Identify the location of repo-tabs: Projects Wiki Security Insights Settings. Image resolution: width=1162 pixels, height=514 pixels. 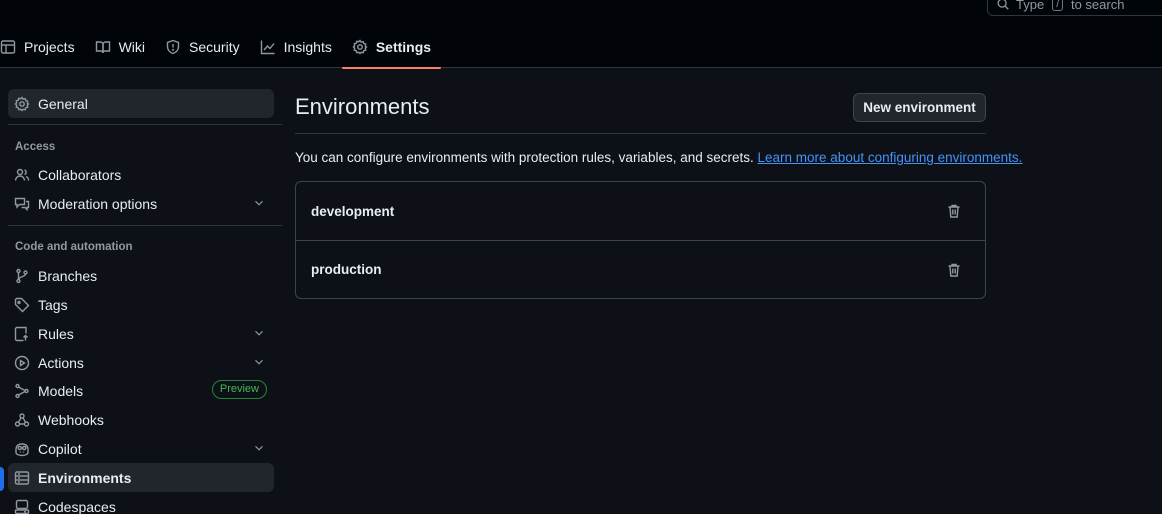
(221, 47).